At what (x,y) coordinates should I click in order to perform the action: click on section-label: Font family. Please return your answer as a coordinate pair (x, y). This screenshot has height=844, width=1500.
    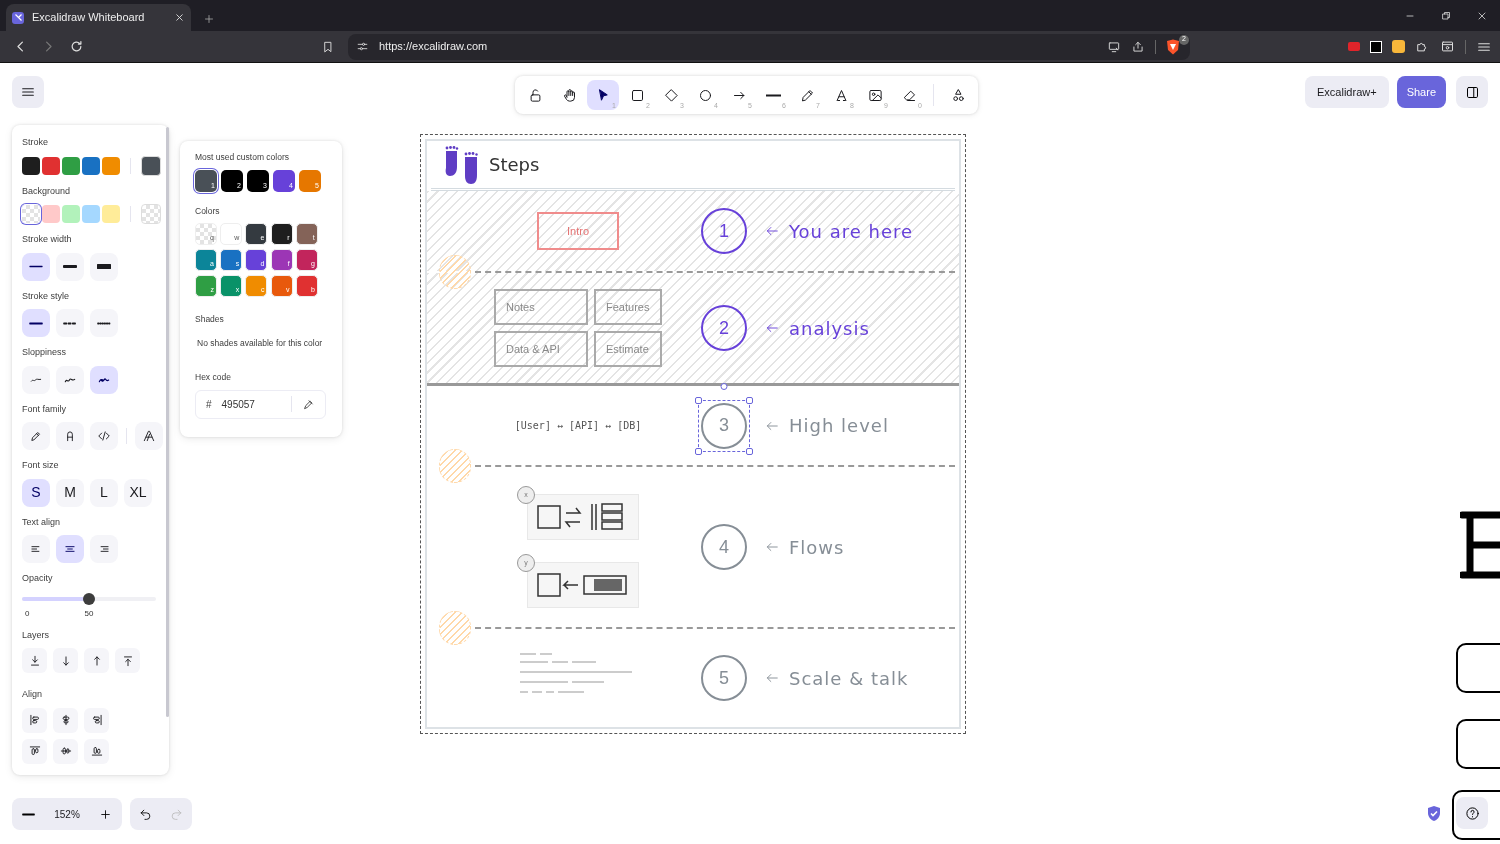
    Looking at the image, I should click on (44, 409).